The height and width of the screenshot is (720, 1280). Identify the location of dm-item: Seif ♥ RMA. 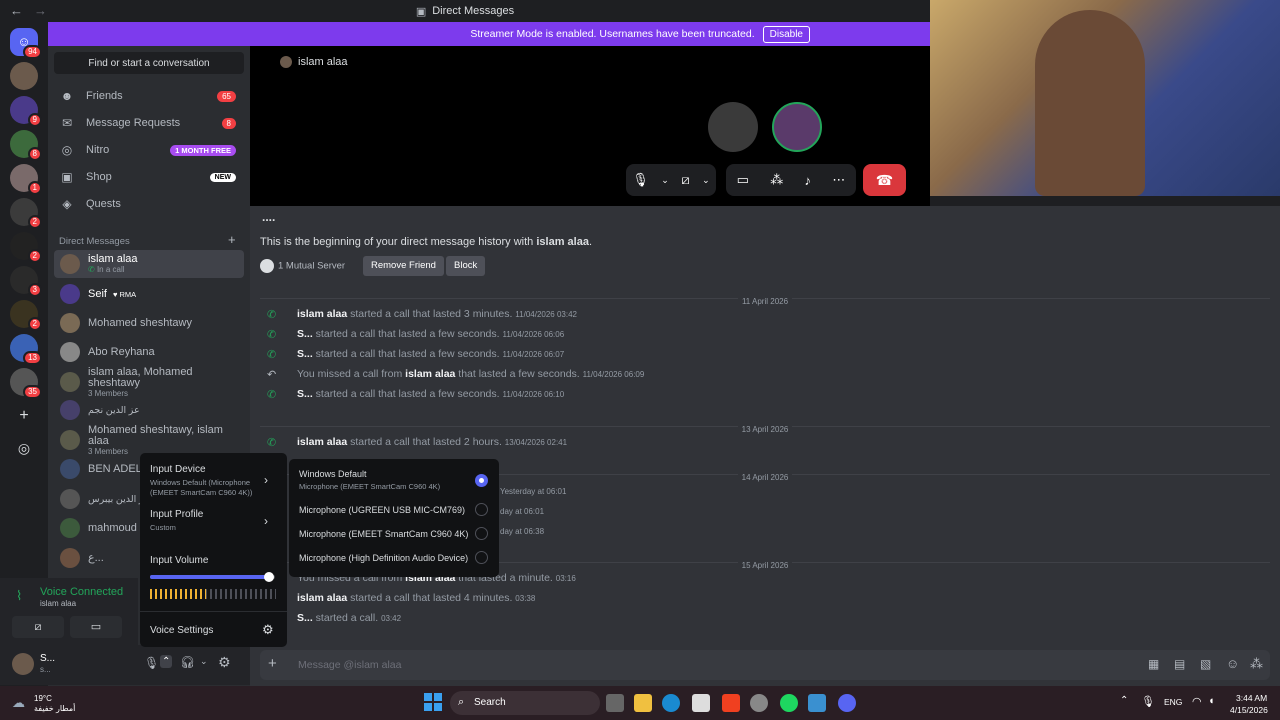
(149, 294).